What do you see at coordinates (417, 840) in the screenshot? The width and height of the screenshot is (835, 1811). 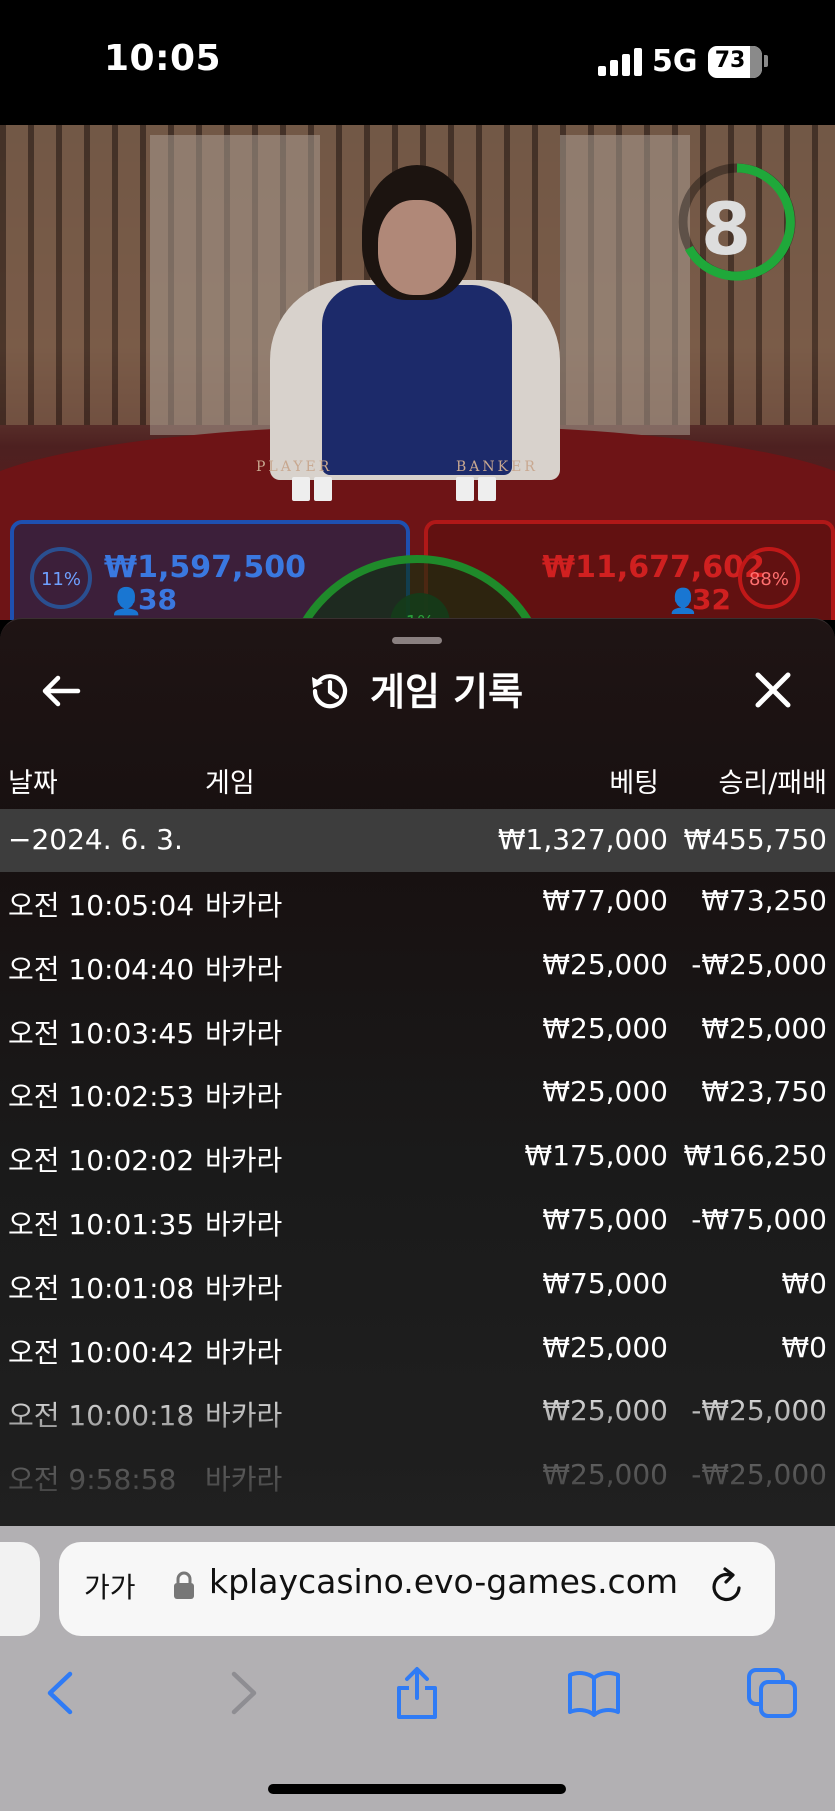 I see `date-group-row: −2024. 6. 3. ₩1,327,000 ₩455,750` at bounding box center [417, 840].